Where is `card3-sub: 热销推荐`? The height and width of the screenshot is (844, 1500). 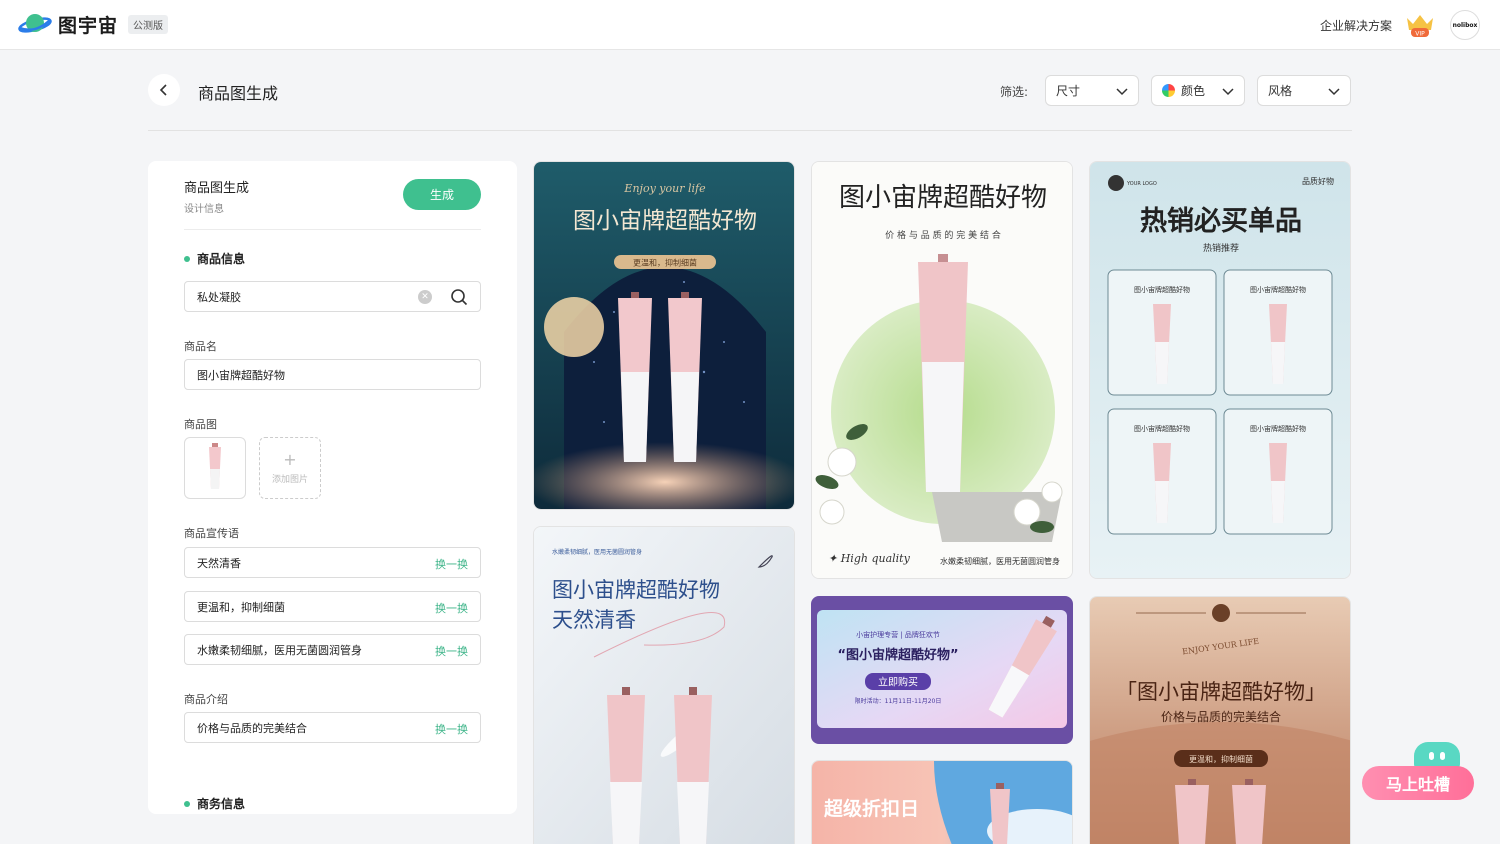
card3-sub: 热销推荐 is located at coordinates (1221, 248).